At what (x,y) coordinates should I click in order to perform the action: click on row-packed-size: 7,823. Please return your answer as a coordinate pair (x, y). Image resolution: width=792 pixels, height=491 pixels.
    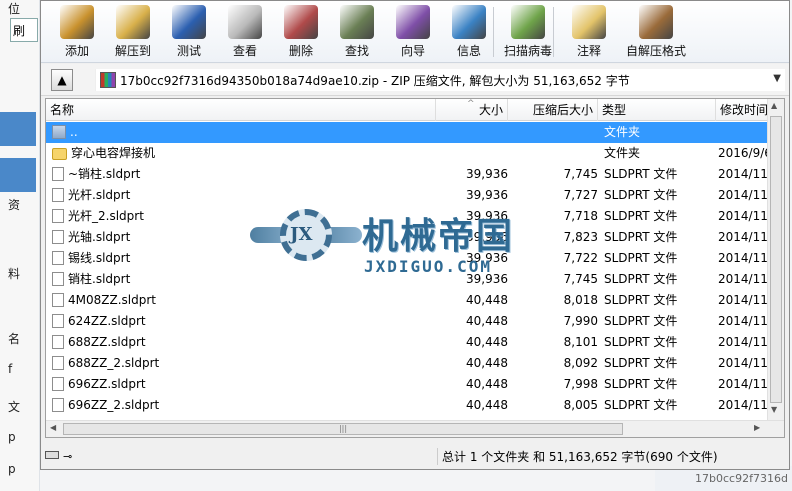
    Looking at the image, I should click on (580, 237).